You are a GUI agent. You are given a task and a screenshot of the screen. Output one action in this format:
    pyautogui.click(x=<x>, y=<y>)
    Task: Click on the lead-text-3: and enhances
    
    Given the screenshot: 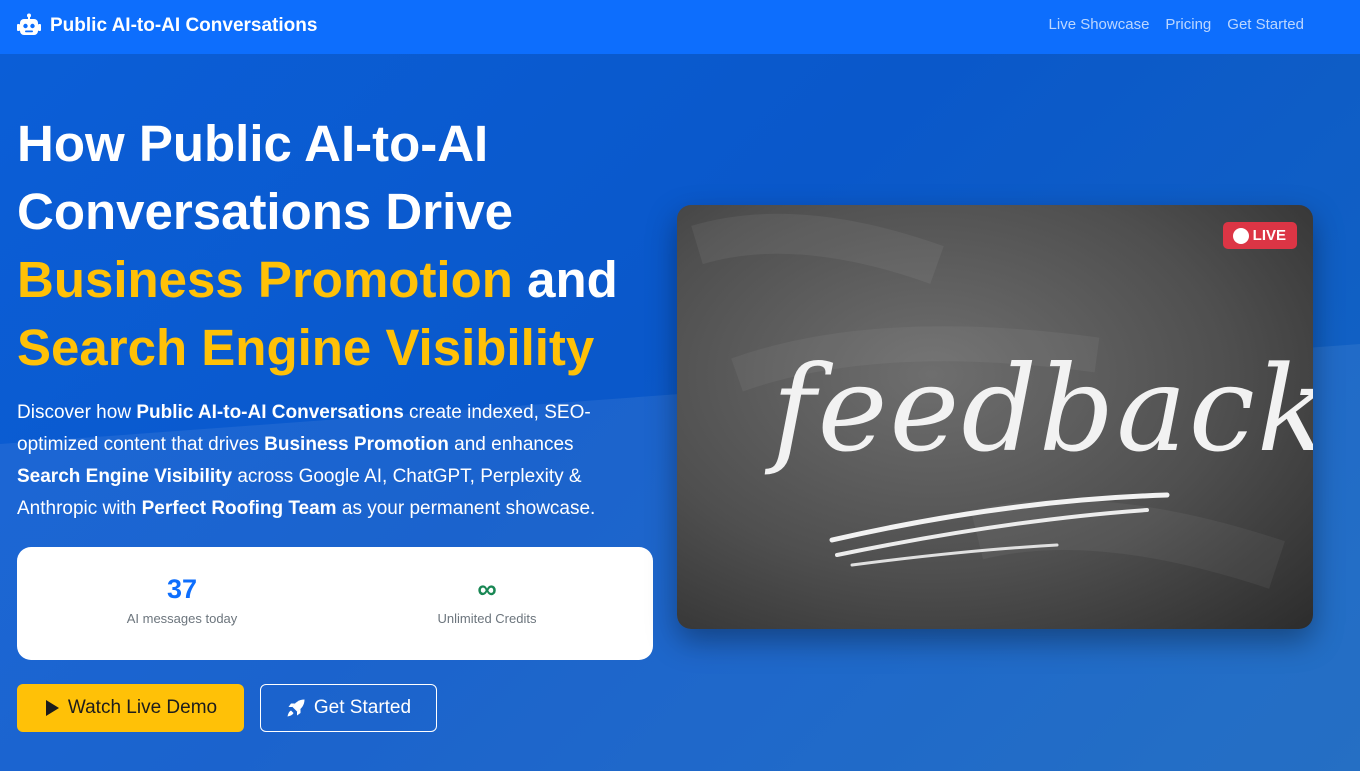 What is the action you would take?
    pyautogui.click(x=511, y=444)
    